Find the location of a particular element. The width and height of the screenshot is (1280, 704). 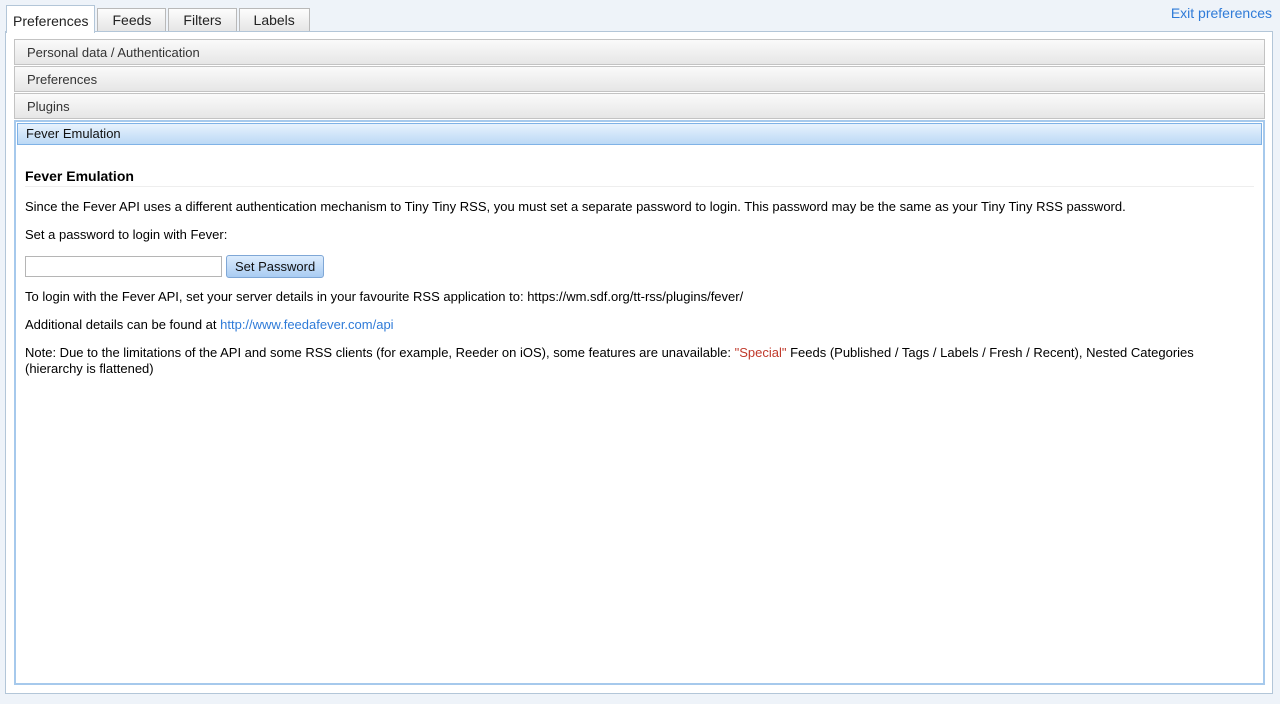

tab-feeds: Feeds is located at coordinates (132, 20).